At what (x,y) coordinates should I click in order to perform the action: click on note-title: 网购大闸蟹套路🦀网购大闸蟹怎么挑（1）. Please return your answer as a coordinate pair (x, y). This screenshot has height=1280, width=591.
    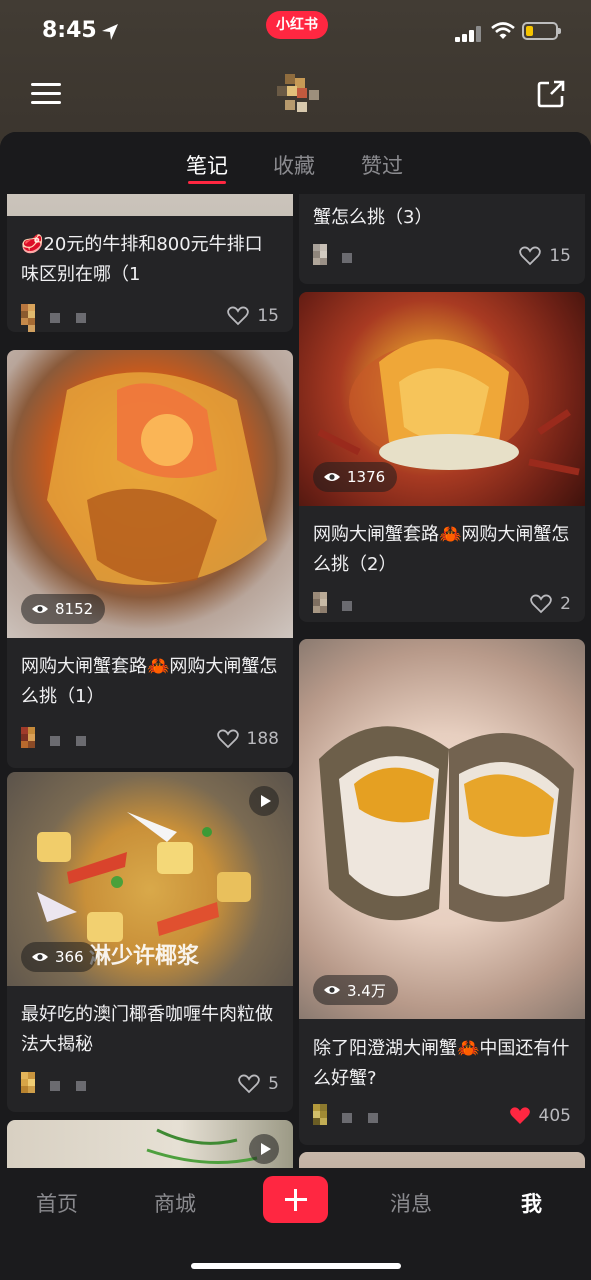
    Looking at the image, I should click on (149, 681).